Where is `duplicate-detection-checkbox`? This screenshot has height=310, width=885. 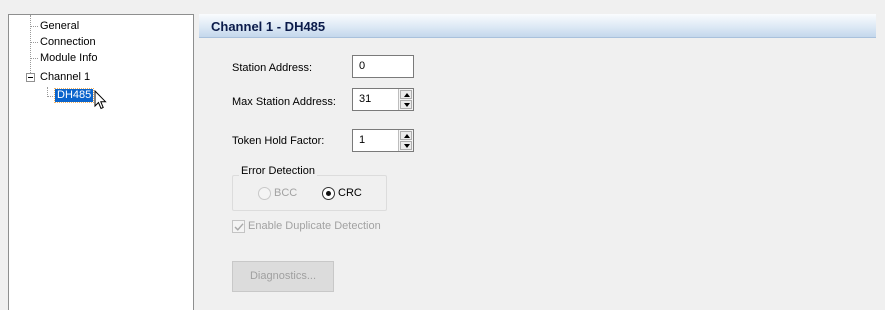
duplicate-detection-checkbox is located at coordinates (238, 226).